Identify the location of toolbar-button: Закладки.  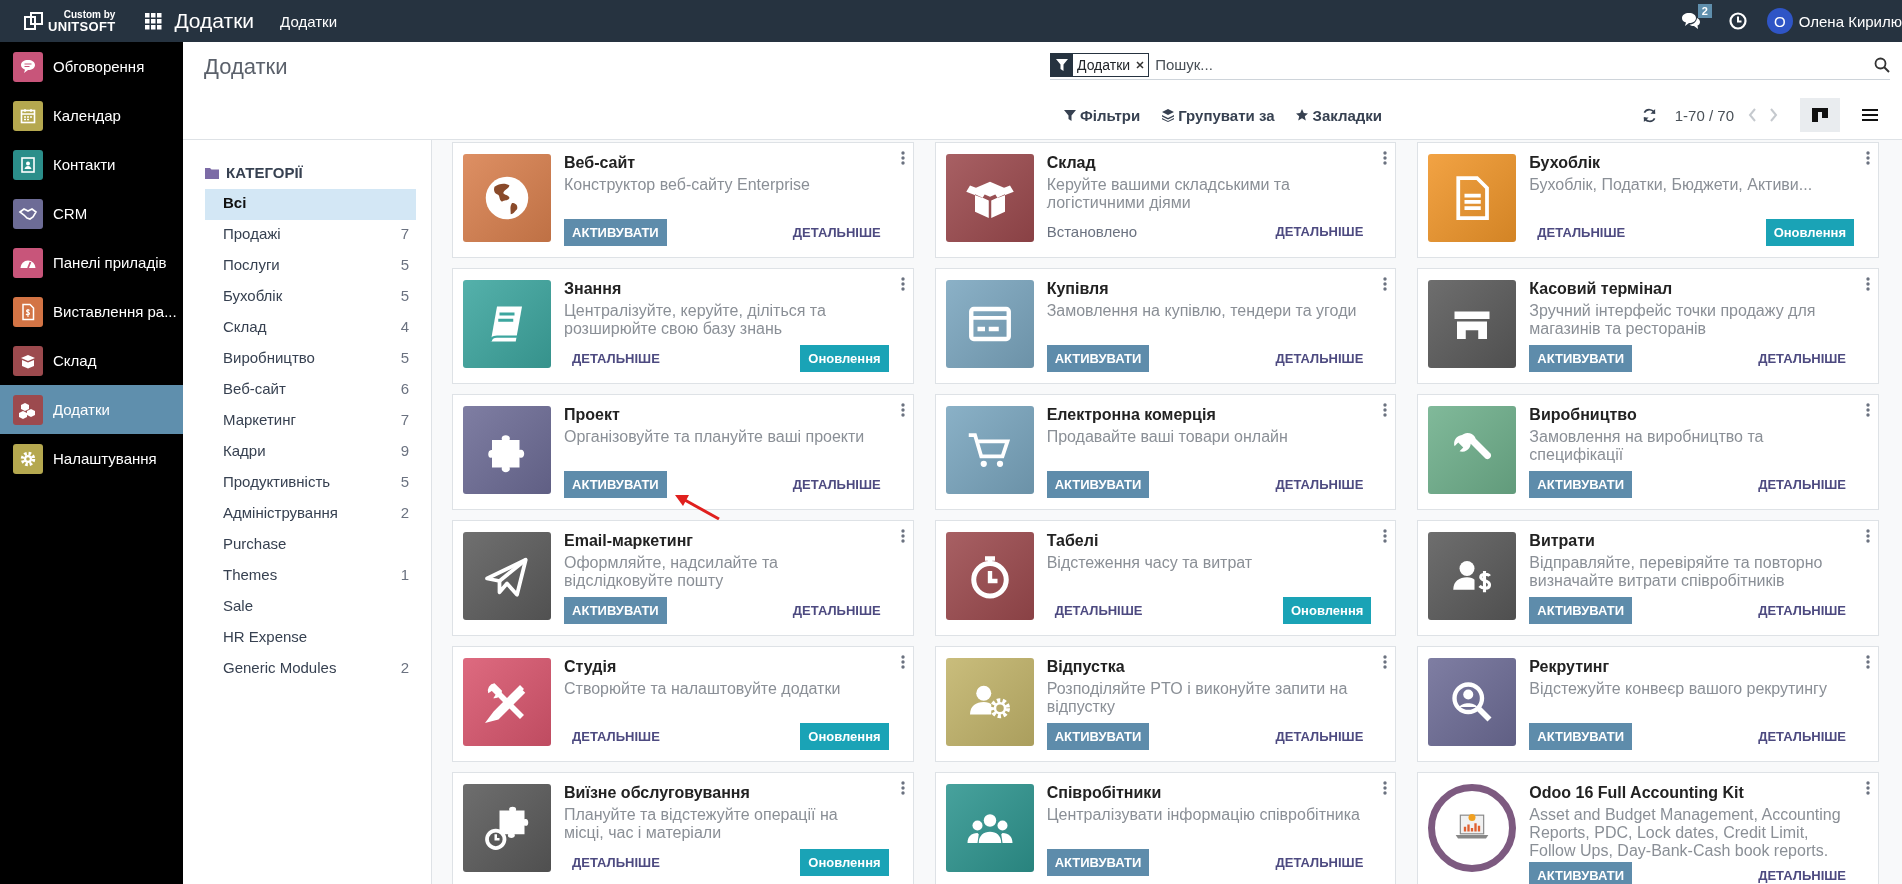
(1339, 115).